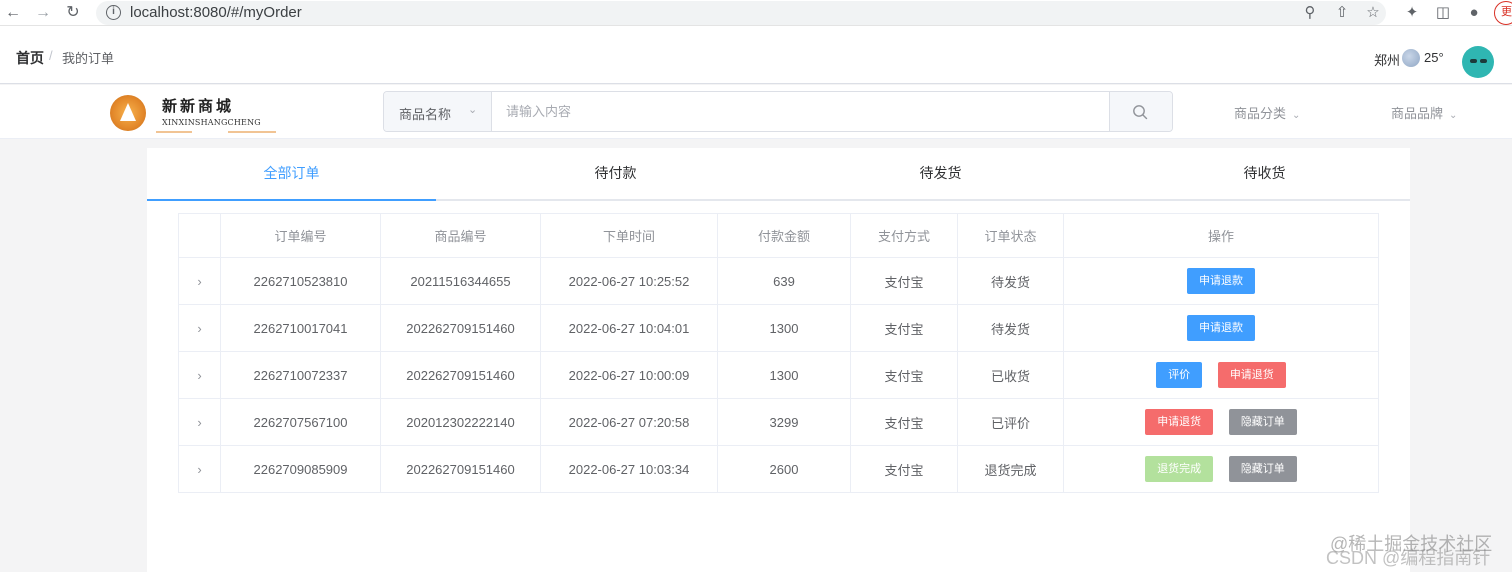 The height and width of the screenshot is (572, 1512). What do you see at coordinates (1010, 469) in the screenshot?
I see `cell-status: 退货完成` at bounding box center [1010, 469].